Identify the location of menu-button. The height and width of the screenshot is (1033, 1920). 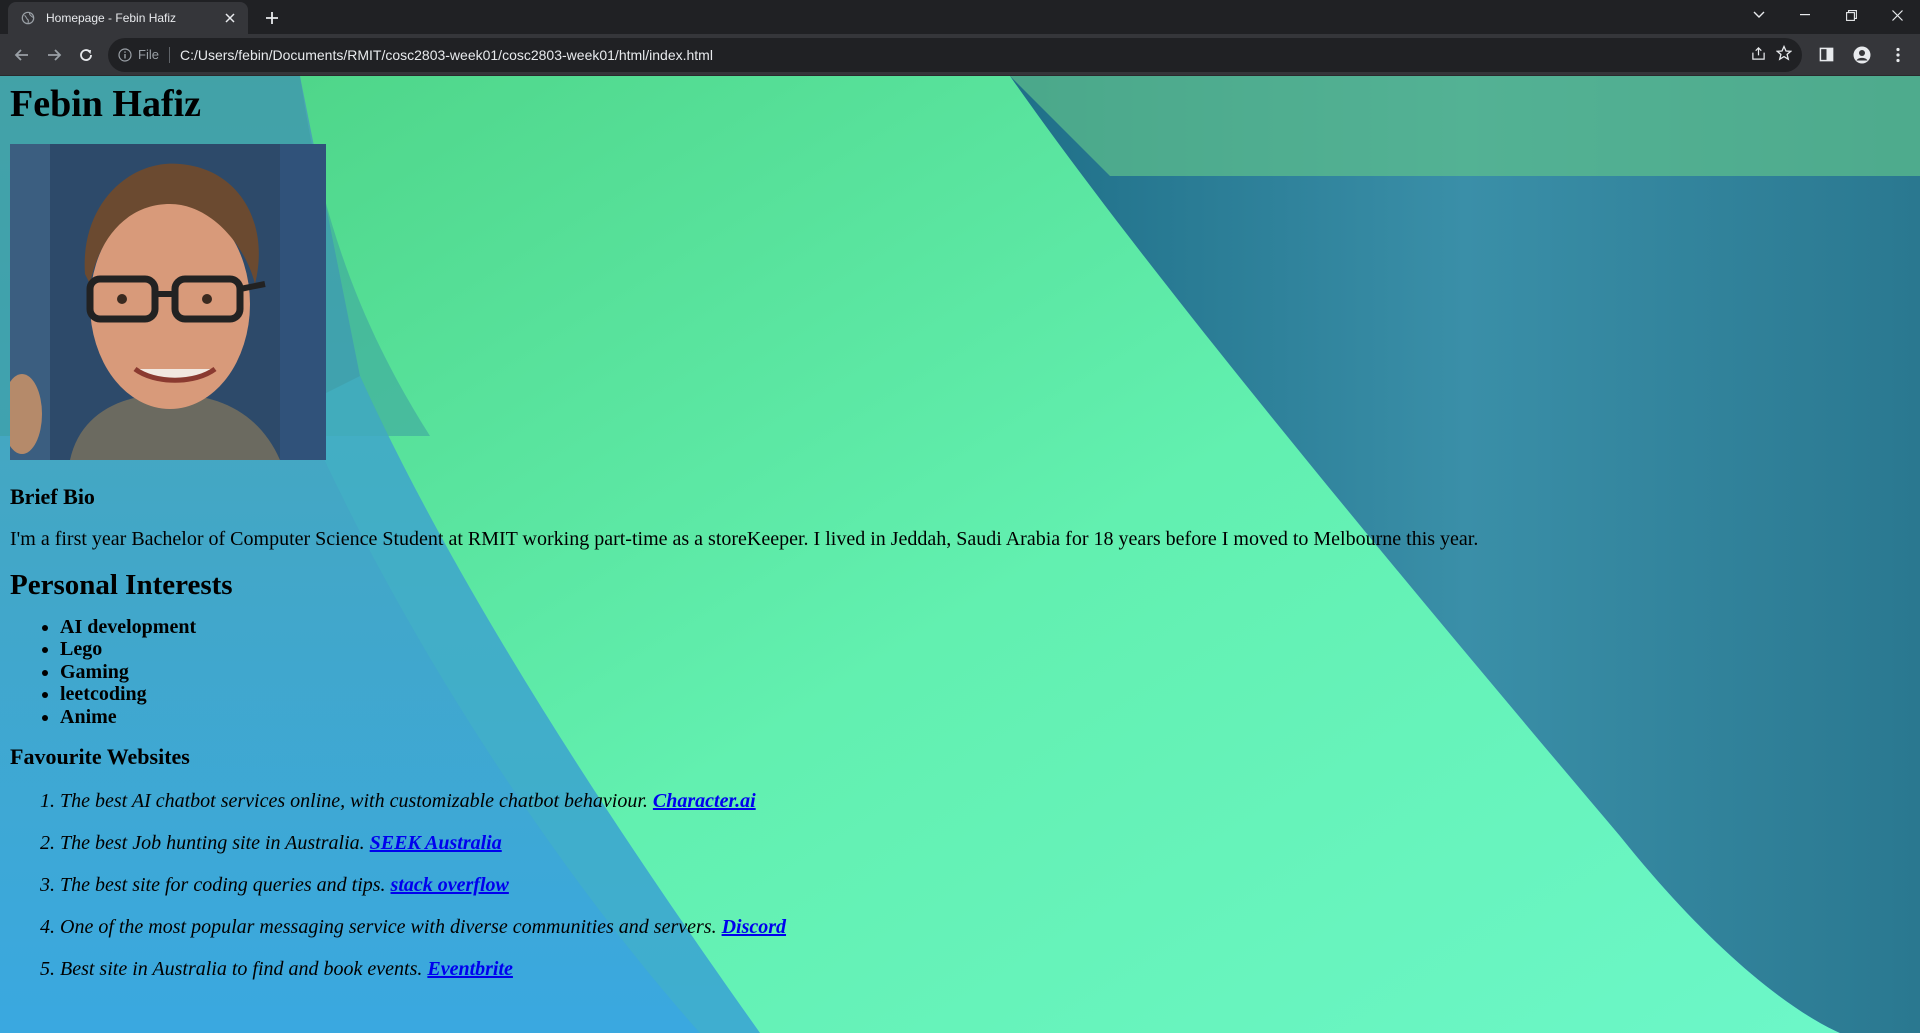
(1898, 55).